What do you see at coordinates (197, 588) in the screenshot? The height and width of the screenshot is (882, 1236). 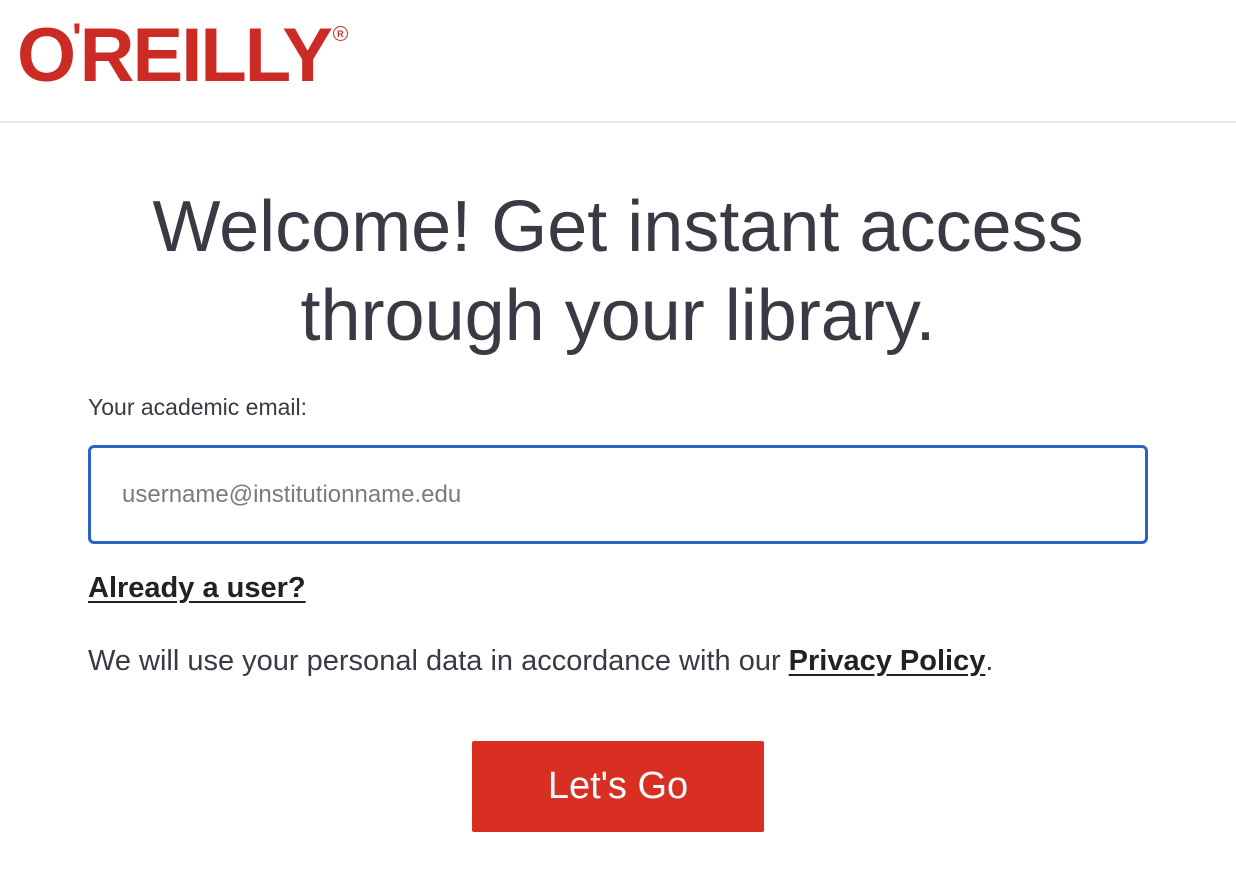 I see `already-user-link: Already a user?` at bounding box center [197, 588].